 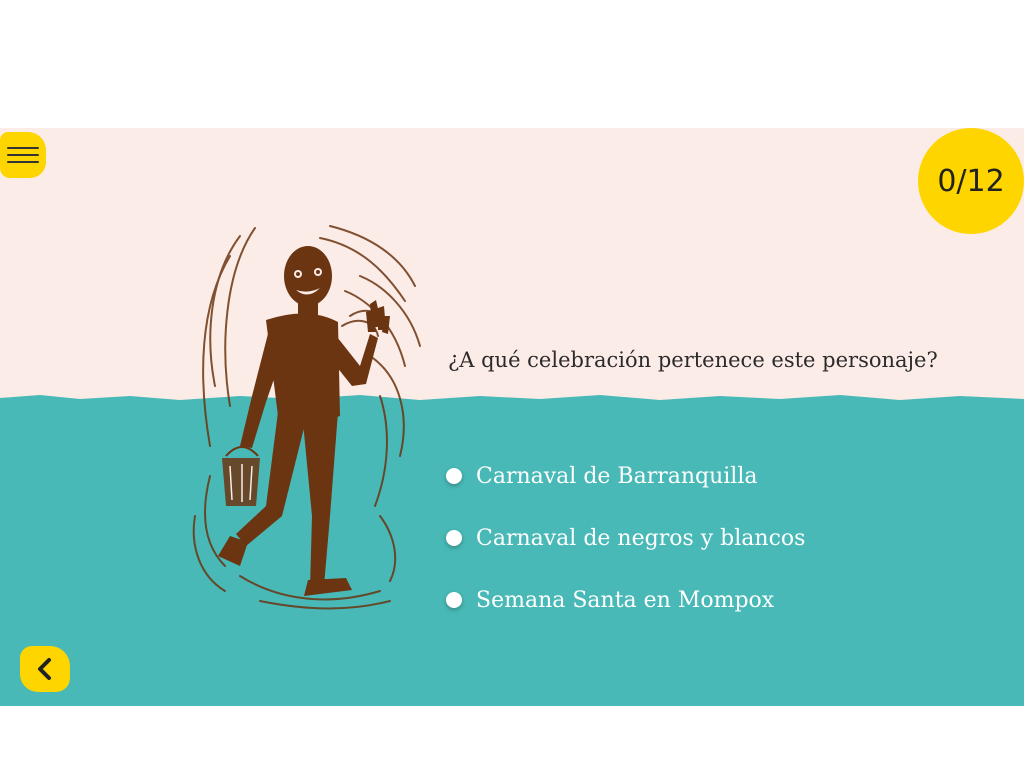 I want to click on back-button, so click(x=45, y=669).